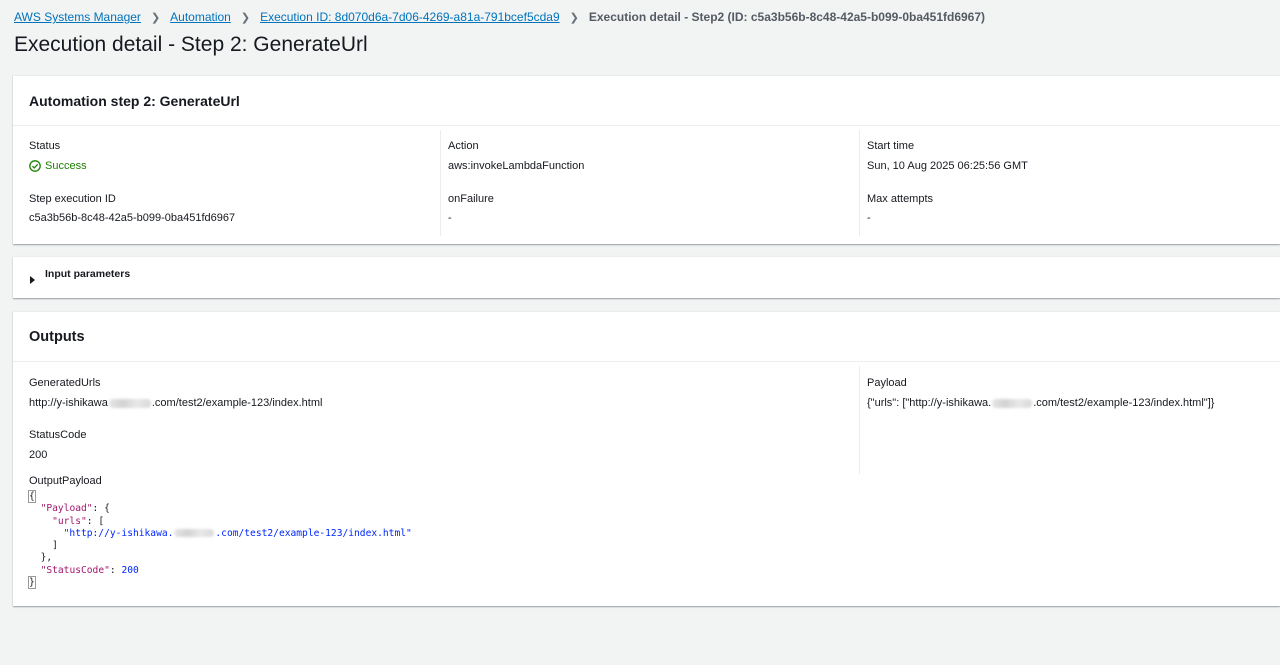  I want to click on json-line: "Payload": {, so click(220, 509).